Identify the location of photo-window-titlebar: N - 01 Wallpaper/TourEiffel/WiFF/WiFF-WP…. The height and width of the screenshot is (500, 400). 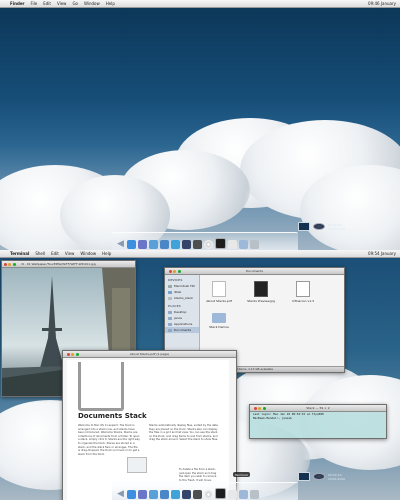
(68, 264).